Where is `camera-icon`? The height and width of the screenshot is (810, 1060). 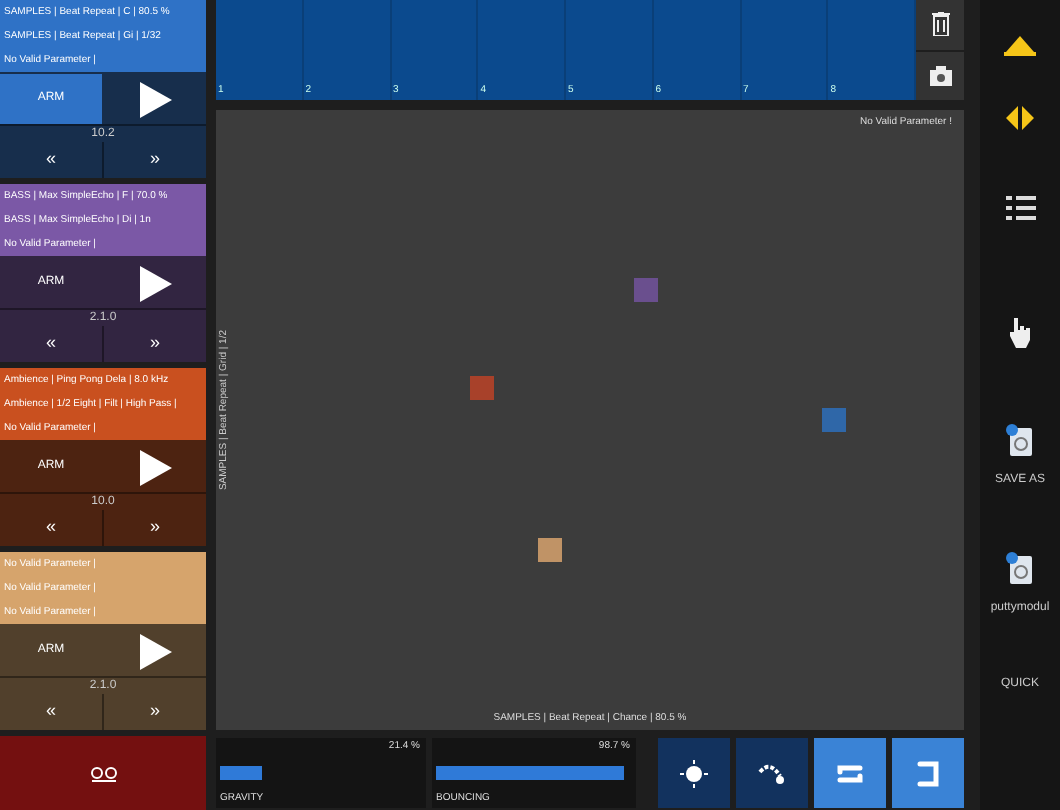 camera-icon is located at coordinates (940, 75).